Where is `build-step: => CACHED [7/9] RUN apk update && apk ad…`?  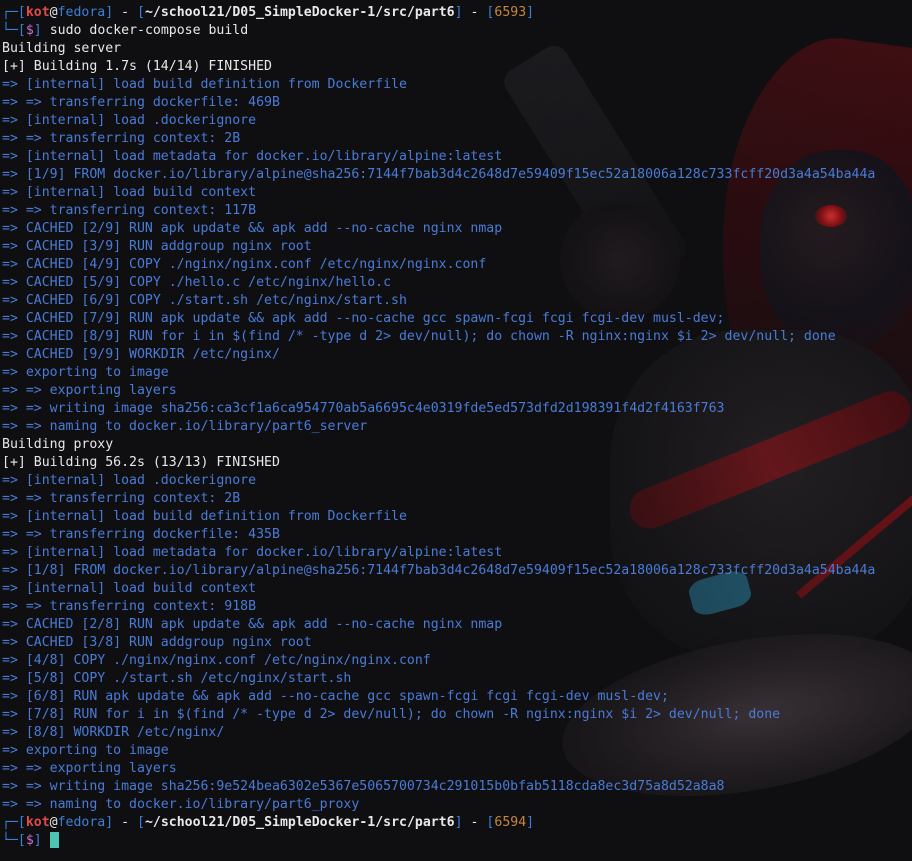 build-step: => CACHED [7/9] RUN apk update && apk ad… is located at coordinates (363, 318).